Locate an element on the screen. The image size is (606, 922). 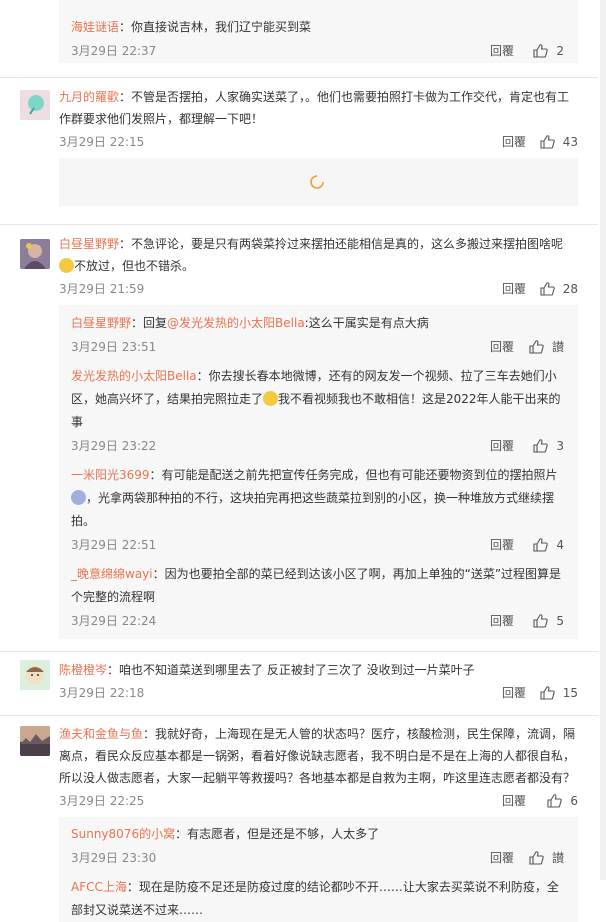
reply-username: _晚意绵绵wayi is located at coordinates (112, 574).